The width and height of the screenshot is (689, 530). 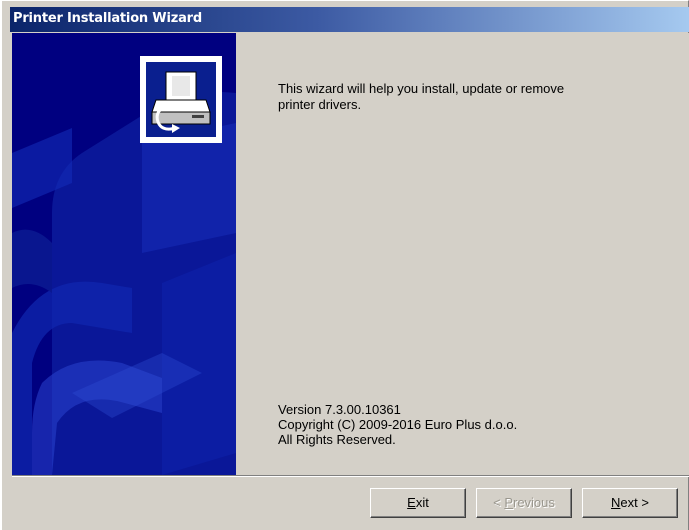 What do you see at coordinates (350, 476) in the screenshot?
I see `button-separator` at bounding box center [350, 476].